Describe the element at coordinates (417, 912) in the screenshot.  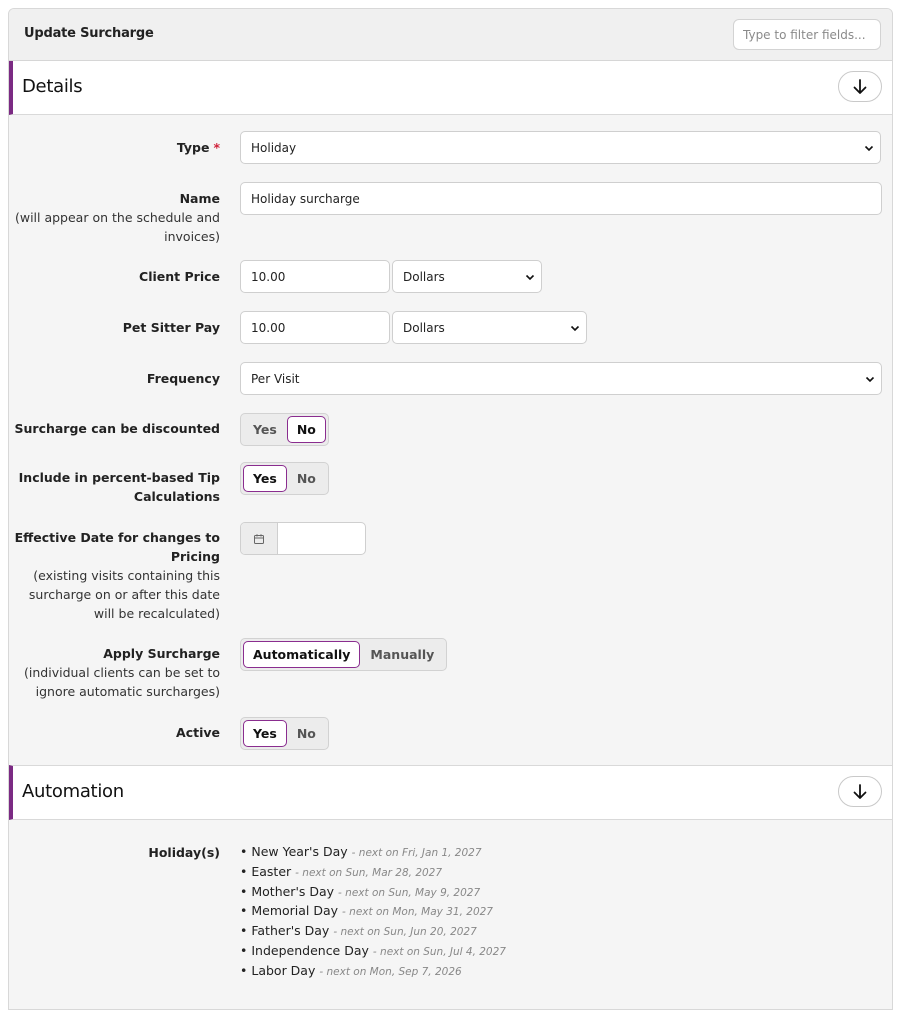
I see `holiday-next-date: - next on Mon, May 31, 2027` at that location.